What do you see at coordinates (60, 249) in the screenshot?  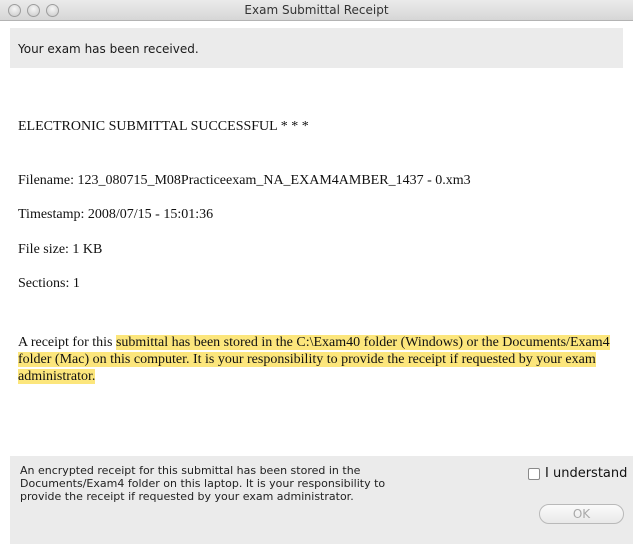 I see `filesize-line: File size: 1 KB` at bounding box center [60, 249].